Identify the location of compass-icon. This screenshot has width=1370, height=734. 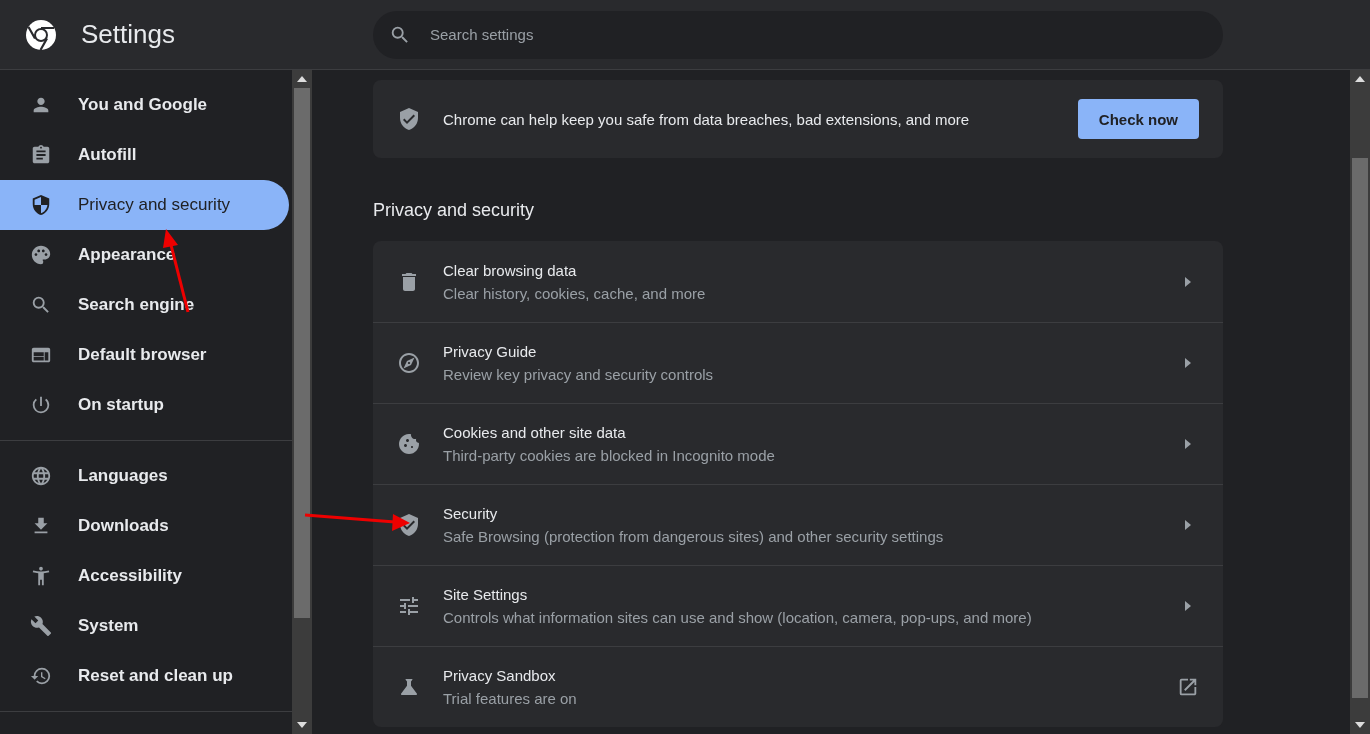
(409, 363).